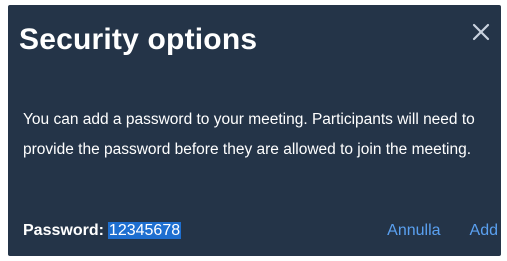 This screenshot has height=261, width=507. What do you see at coordinates (144, 230) in the screenshot?
I see `password-input: 12345678` at bounding box center [144, 230].